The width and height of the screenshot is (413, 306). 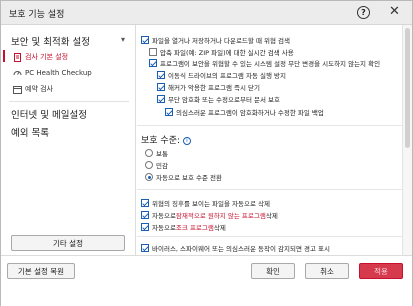 What do you see at coordinates (30, 132) in the screenshot?
I see `sidebar-section-exceptions: 예외 목록` at bounding box center [30, 132].